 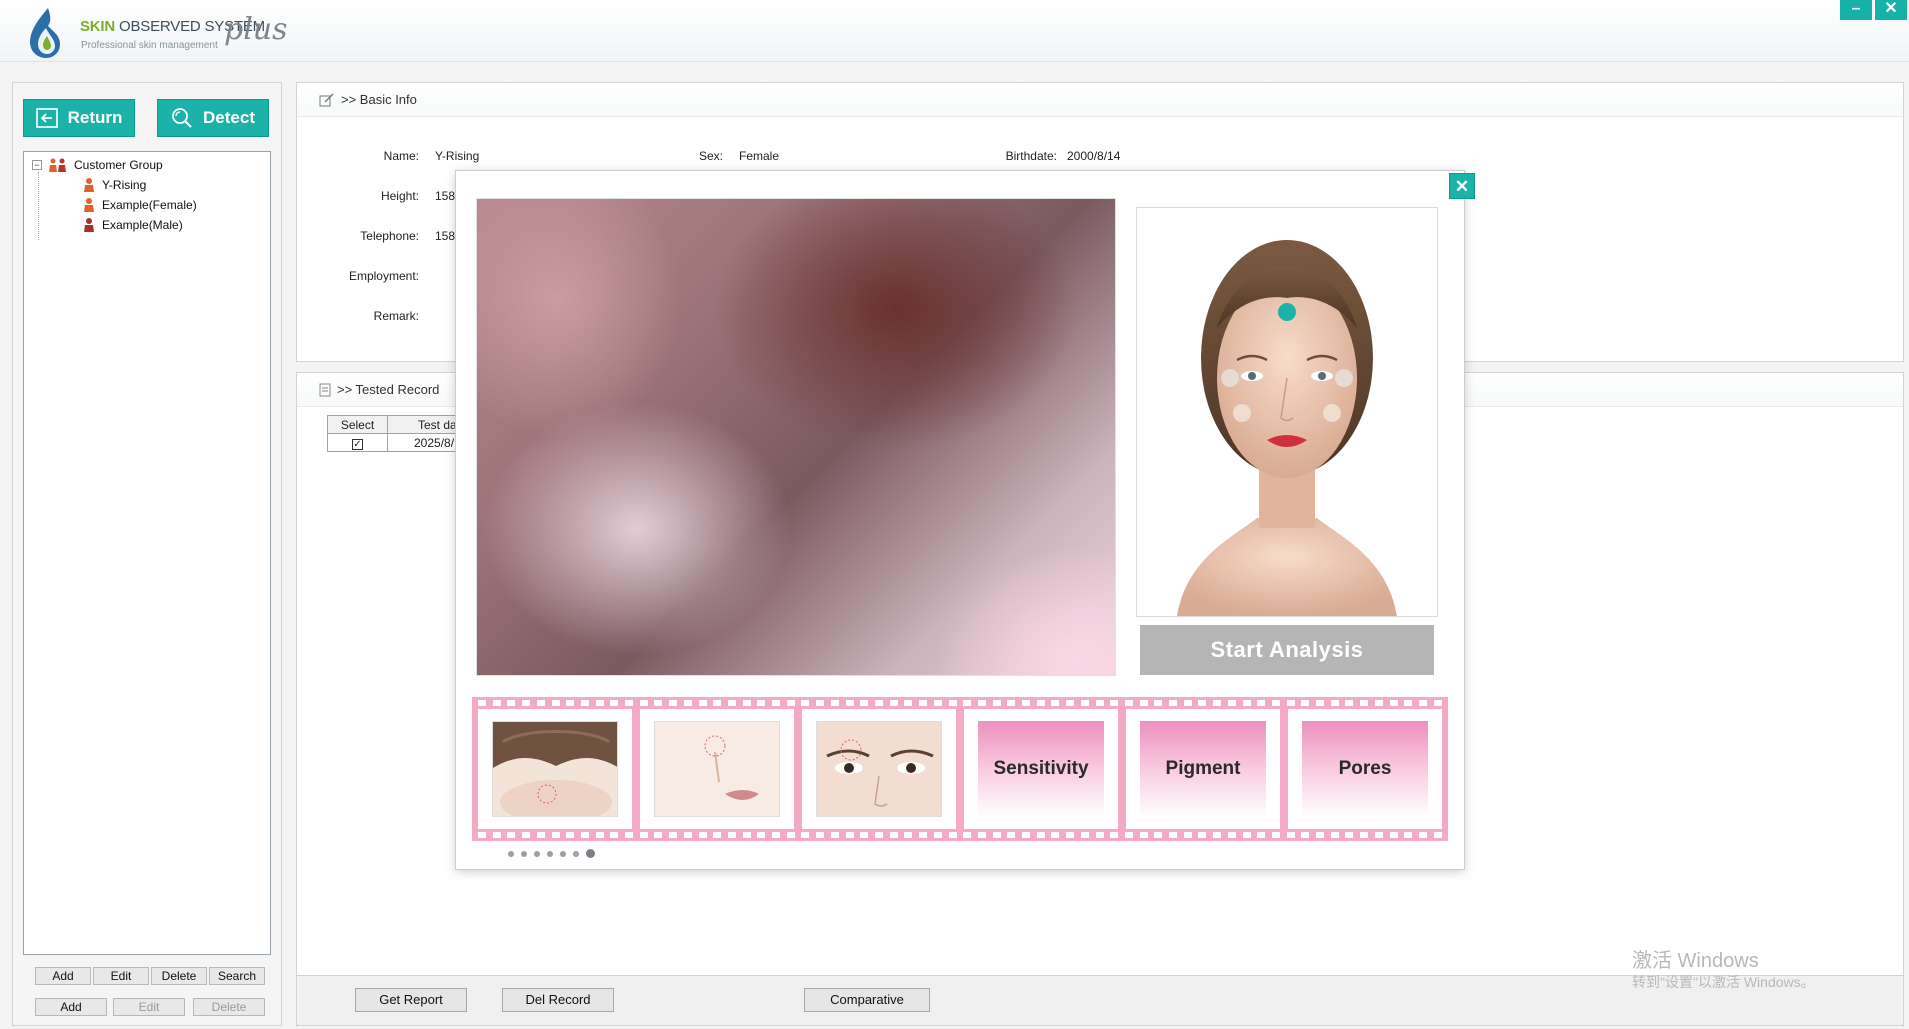 I want to click on minimize-button: –, so click(x=1856, y=10).